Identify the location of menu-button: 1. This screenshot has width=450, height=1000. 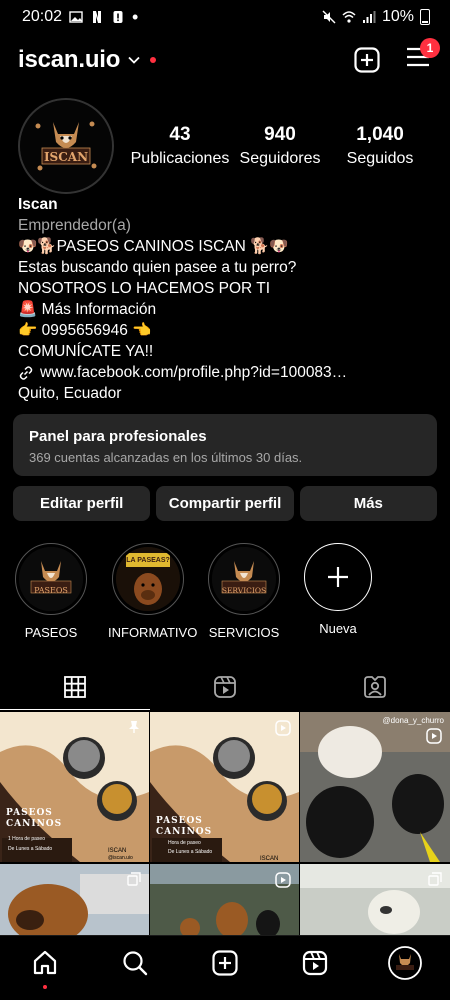
(423, 55).